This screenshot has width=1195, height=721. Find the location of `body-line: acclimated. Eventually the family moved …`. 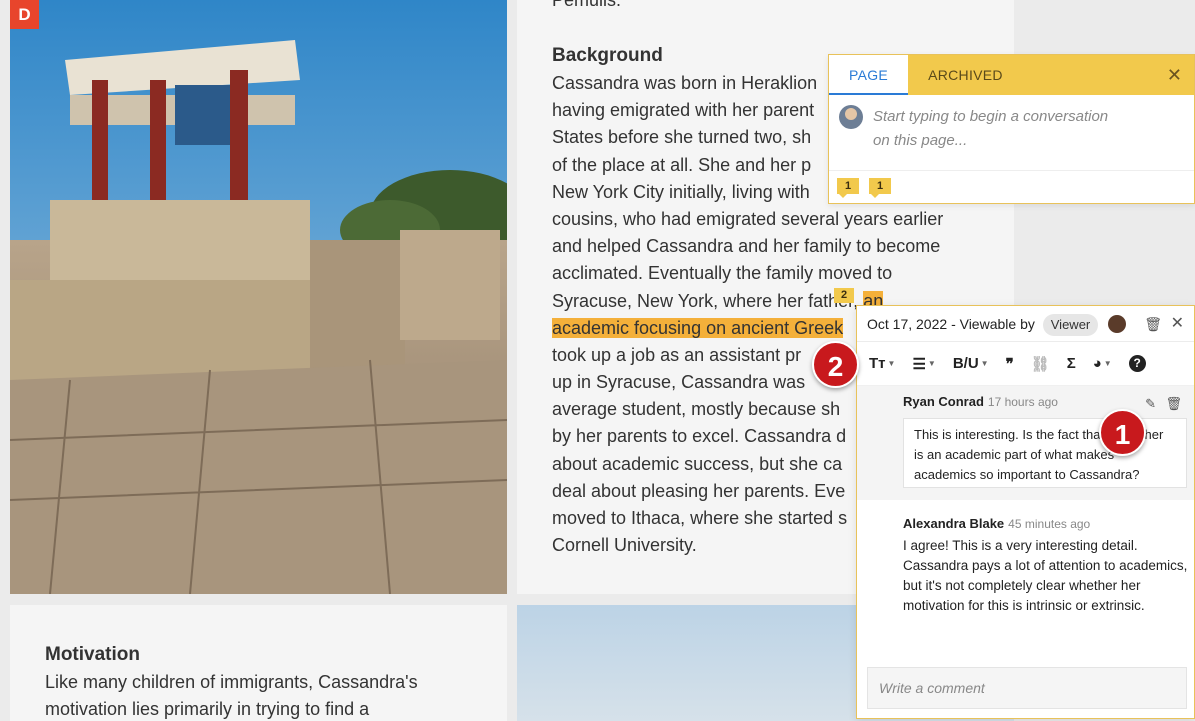

body-line: acclimated. Eventually the family moved … is located at coordinates (722, 273).